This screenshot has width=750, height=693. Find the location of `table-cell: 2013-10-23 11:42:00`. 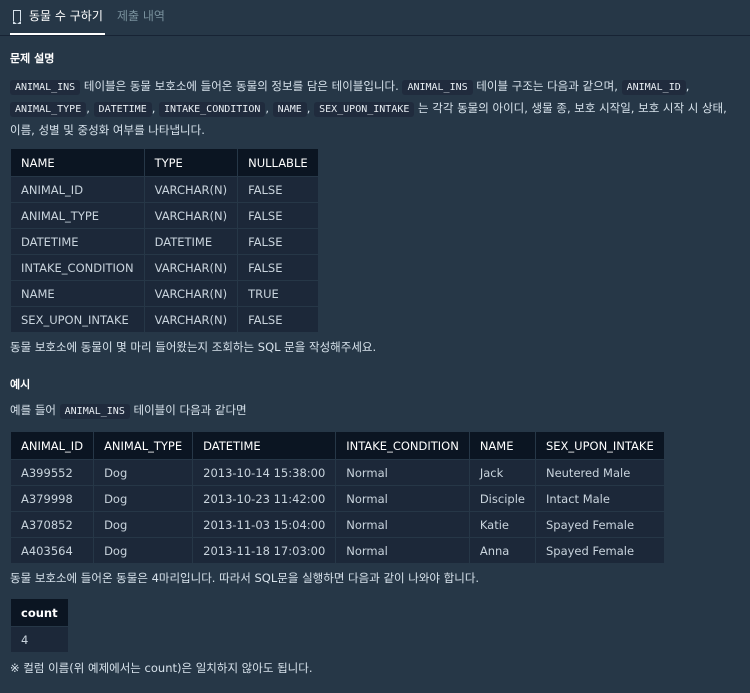

table-cell: 2013-10-23 11:42:00 is located at coordinates (264, 498).